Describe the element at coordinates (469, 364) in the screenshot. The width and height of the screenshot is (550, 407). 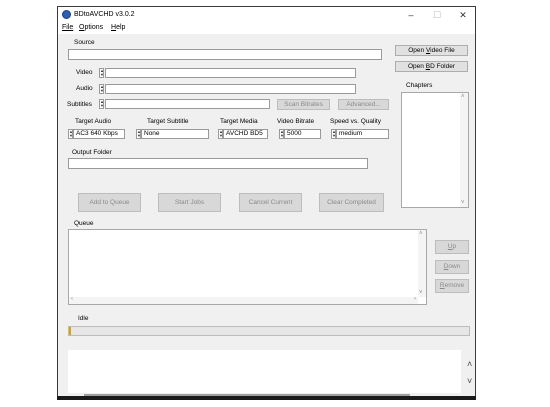
I see `log-scroll-up-icon: ˄` at that location.